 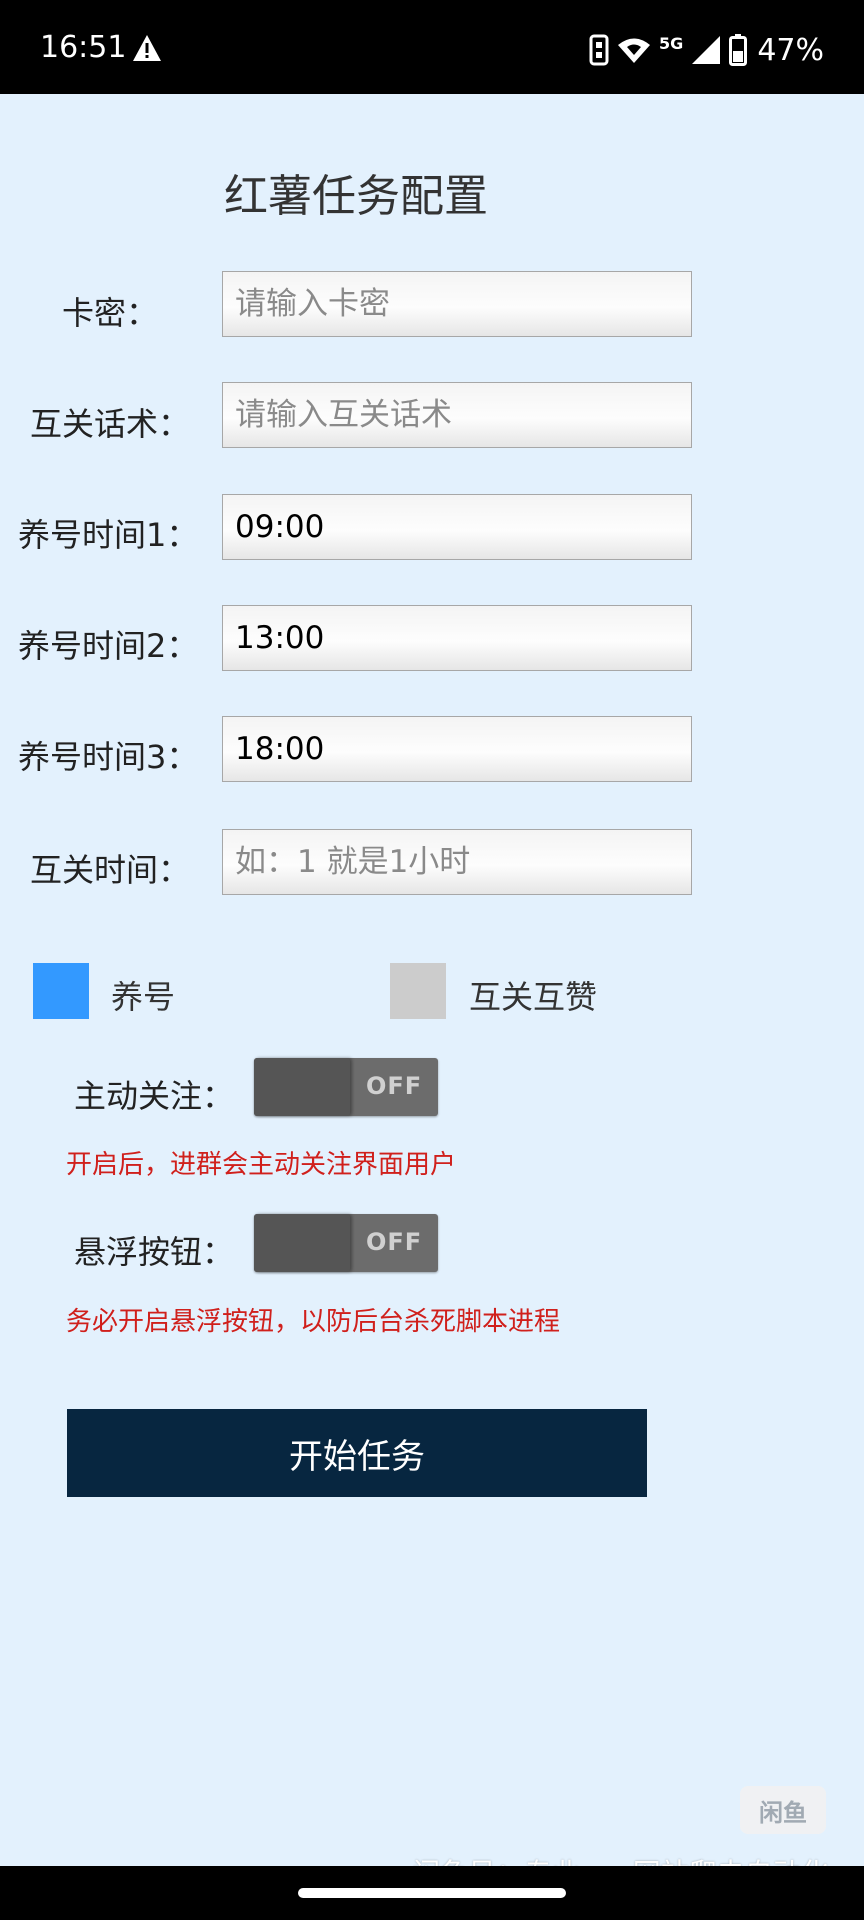 I want to click on status-icons: 5G 47%, so click(x=706, y=50).